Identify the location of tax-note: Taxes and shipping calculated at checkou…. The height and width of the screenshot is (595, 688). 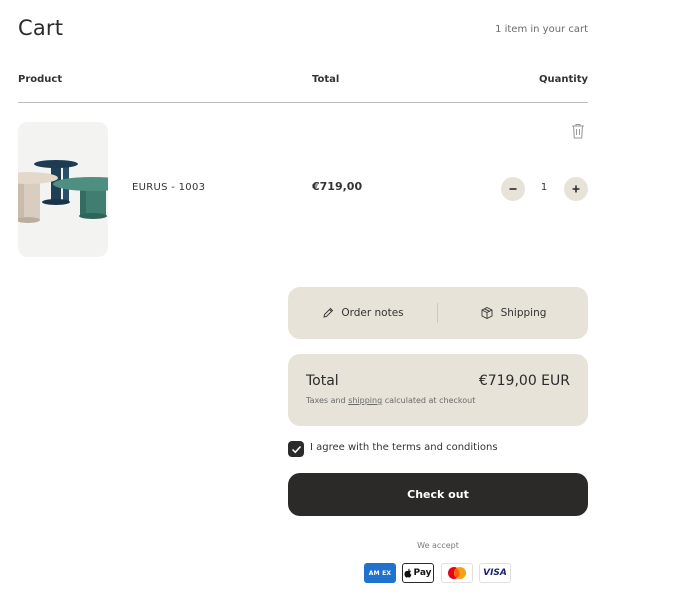
(390, 400).